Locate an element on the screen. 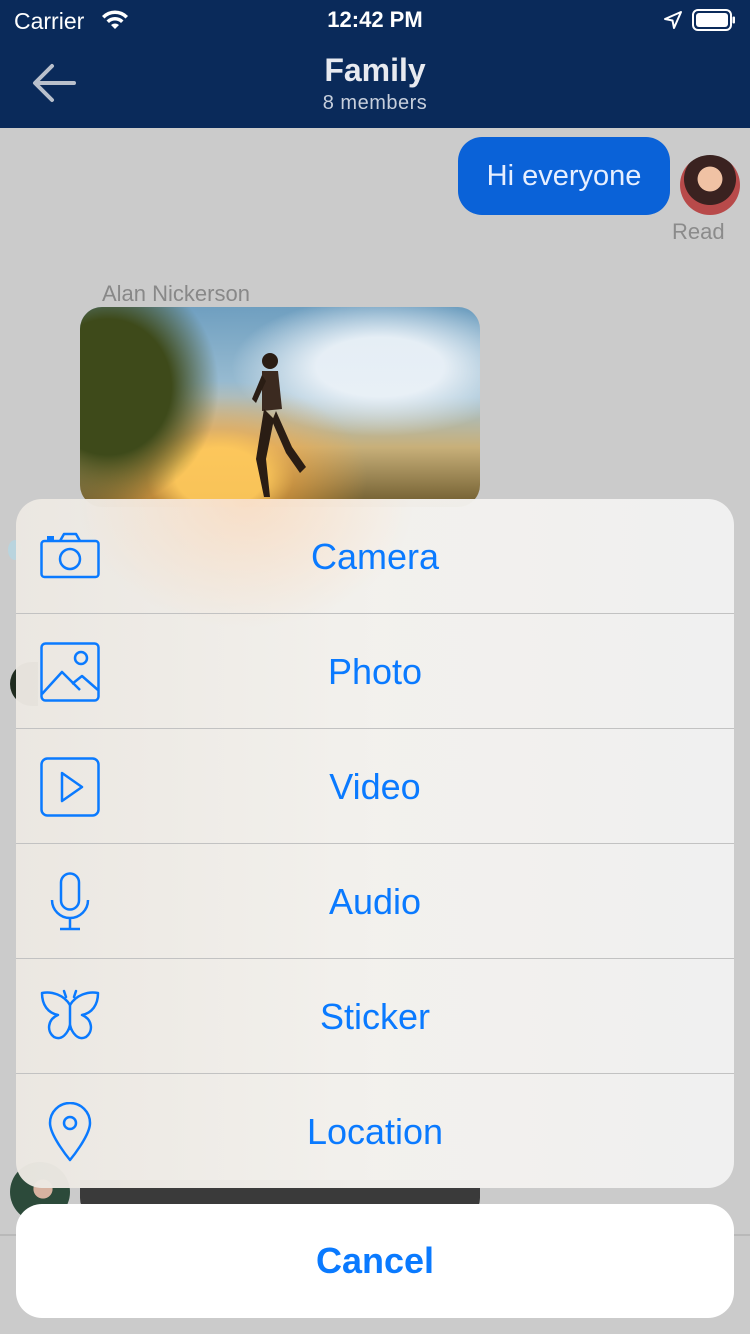 Image resolution: width=750 pixels, height=1334 pixels. status-bar: Carrier 12:42 PM is located at coordinates (375, 20).